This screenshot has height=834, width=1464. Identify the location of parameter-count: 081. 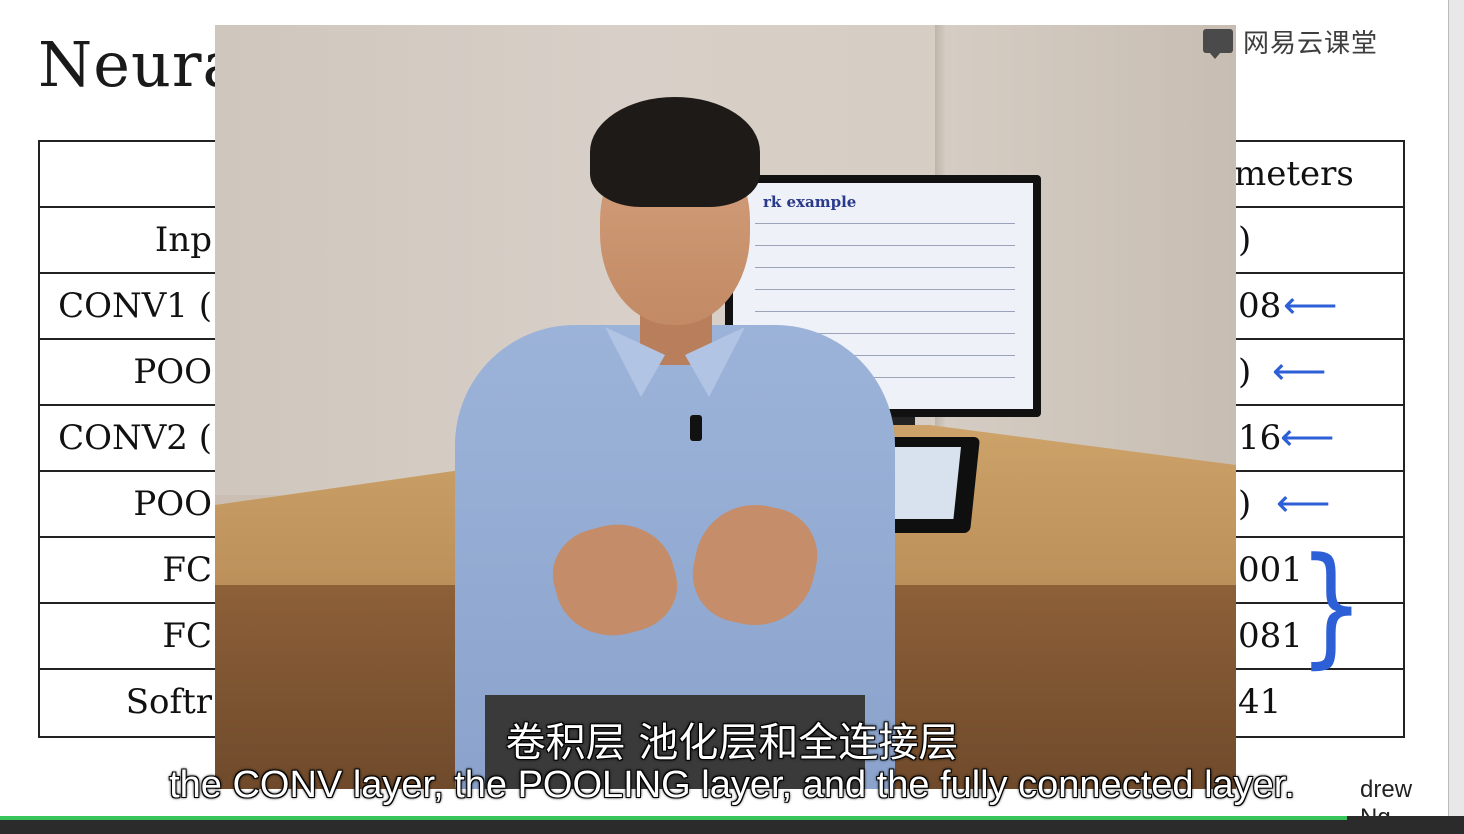
(1270, 636).